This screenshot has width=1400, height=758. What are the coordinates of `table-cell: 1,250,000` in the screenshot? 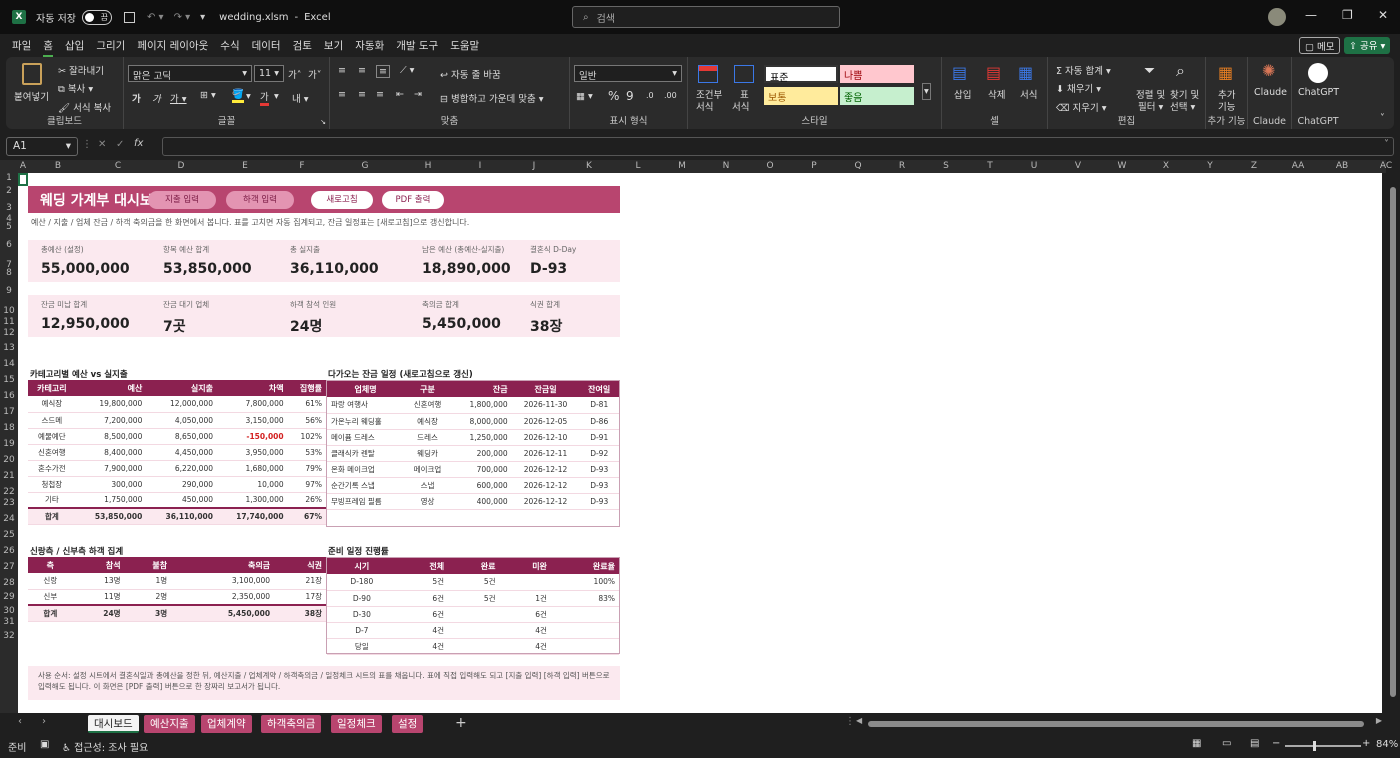 It's located at (481, 437).